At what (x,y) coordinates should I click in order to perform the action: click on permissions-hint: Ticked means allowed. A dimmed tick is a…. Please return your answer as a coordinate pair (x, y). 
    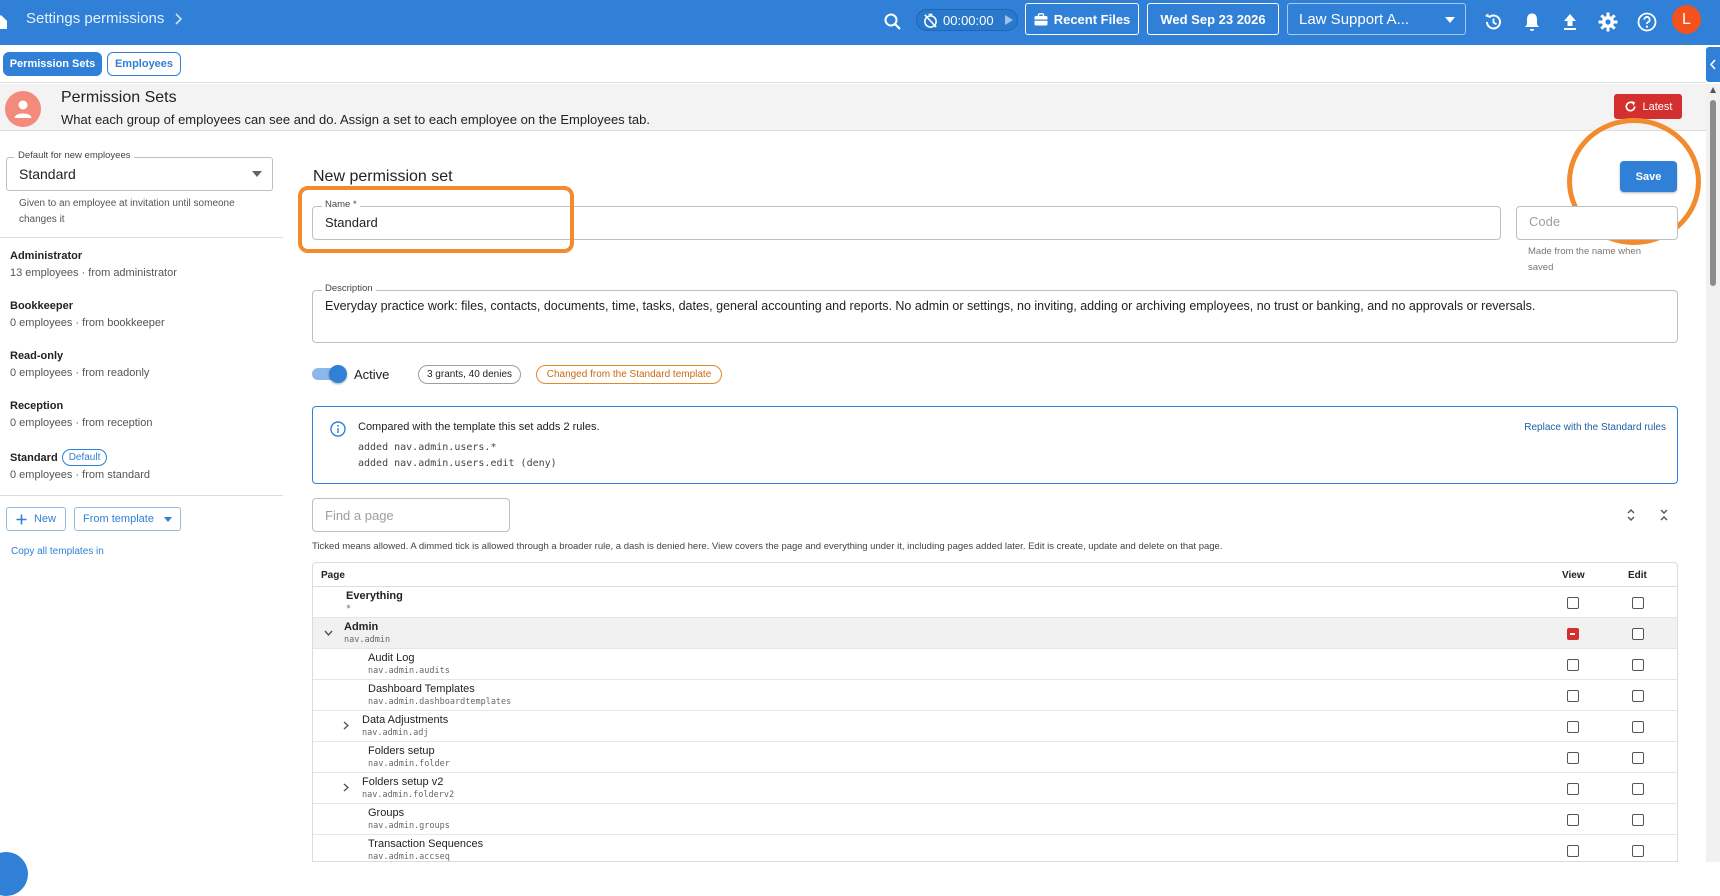
    Looking at the image, I should click on (767, 546).